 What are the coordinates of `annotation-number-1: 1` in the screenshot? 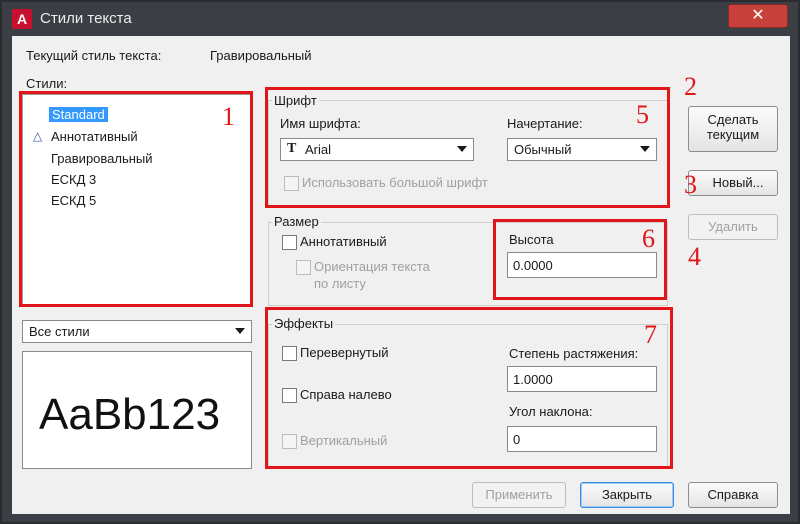 It's located at (228, 116).